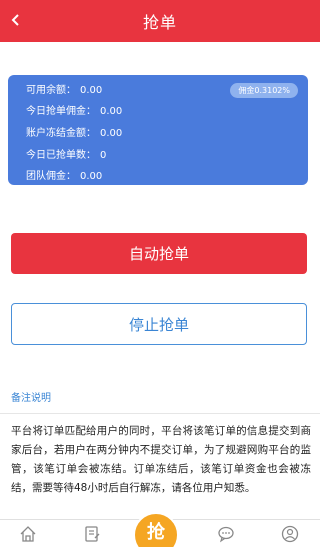 This screenshot has width=320, height=547. I want to click on chat-icon, so click(226, 536).